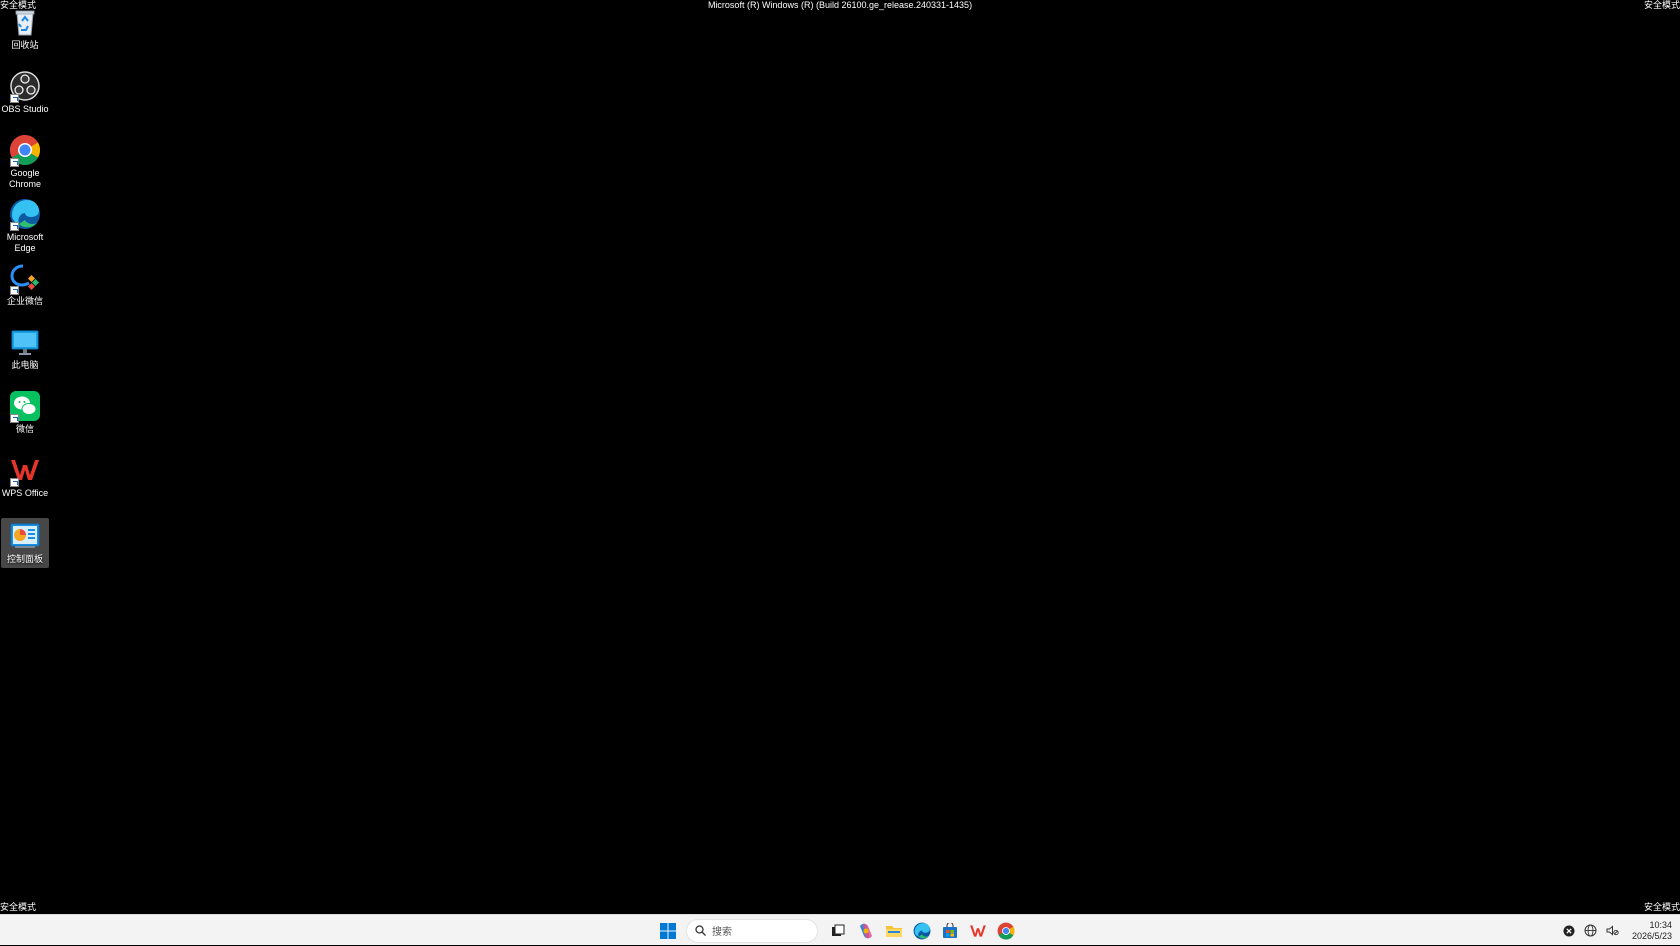 Image resolution: width=1680 pixels, height=946 pixels. What do you see at coordinates (24, 178) in the screenshot?
I see `desktop-icon-label: Google Chrome` at bounding box center [24, 178].